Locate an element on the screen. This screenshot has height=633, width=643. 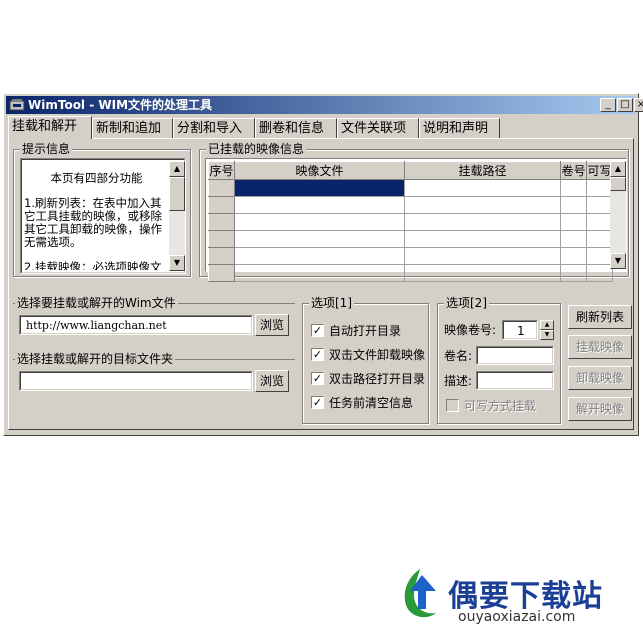
grid-header-row: 序号 映像文件 挂载路径 卷号 可写 is located at coordinates (410, 170).